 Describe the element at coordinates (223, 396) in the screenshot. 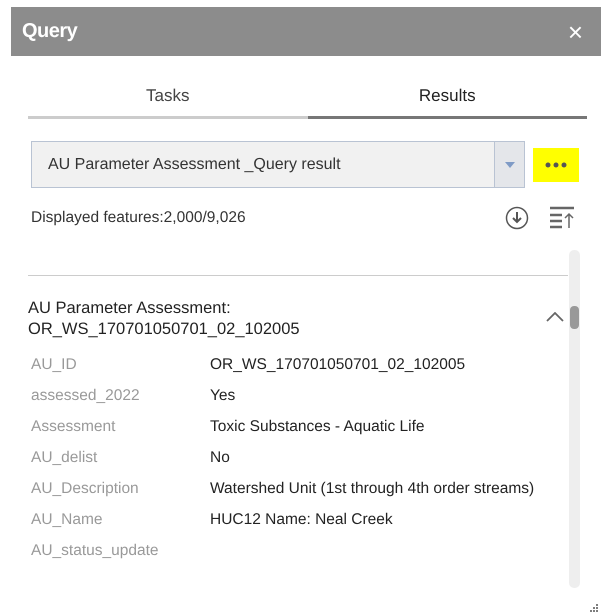

I see `field-value: Yes` at that location.